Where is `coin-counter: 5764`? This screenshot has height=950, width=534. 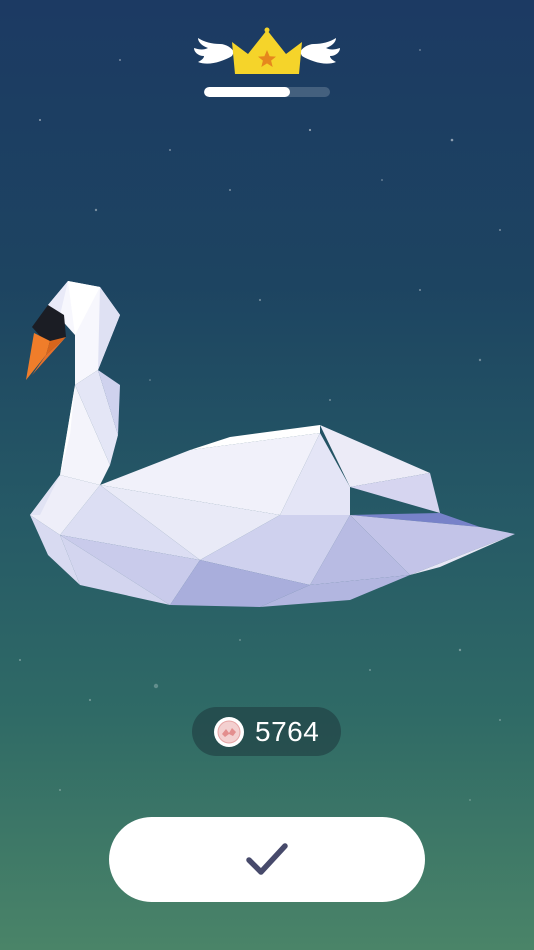 coin-counter: 5764 is located at coordinates (266, 731).